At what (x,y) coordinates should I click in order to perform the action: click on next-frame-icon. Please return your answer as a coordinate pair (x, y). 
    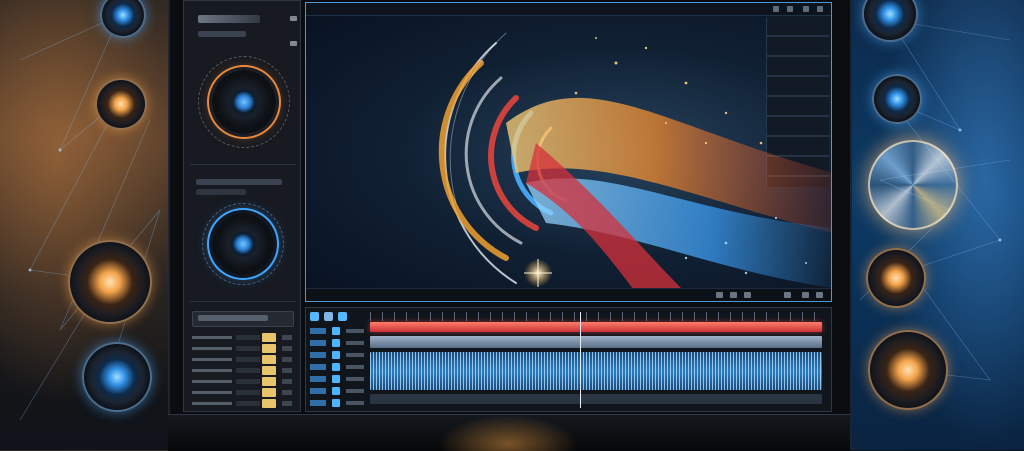
    Looking at the image, I should click on (747, 295).